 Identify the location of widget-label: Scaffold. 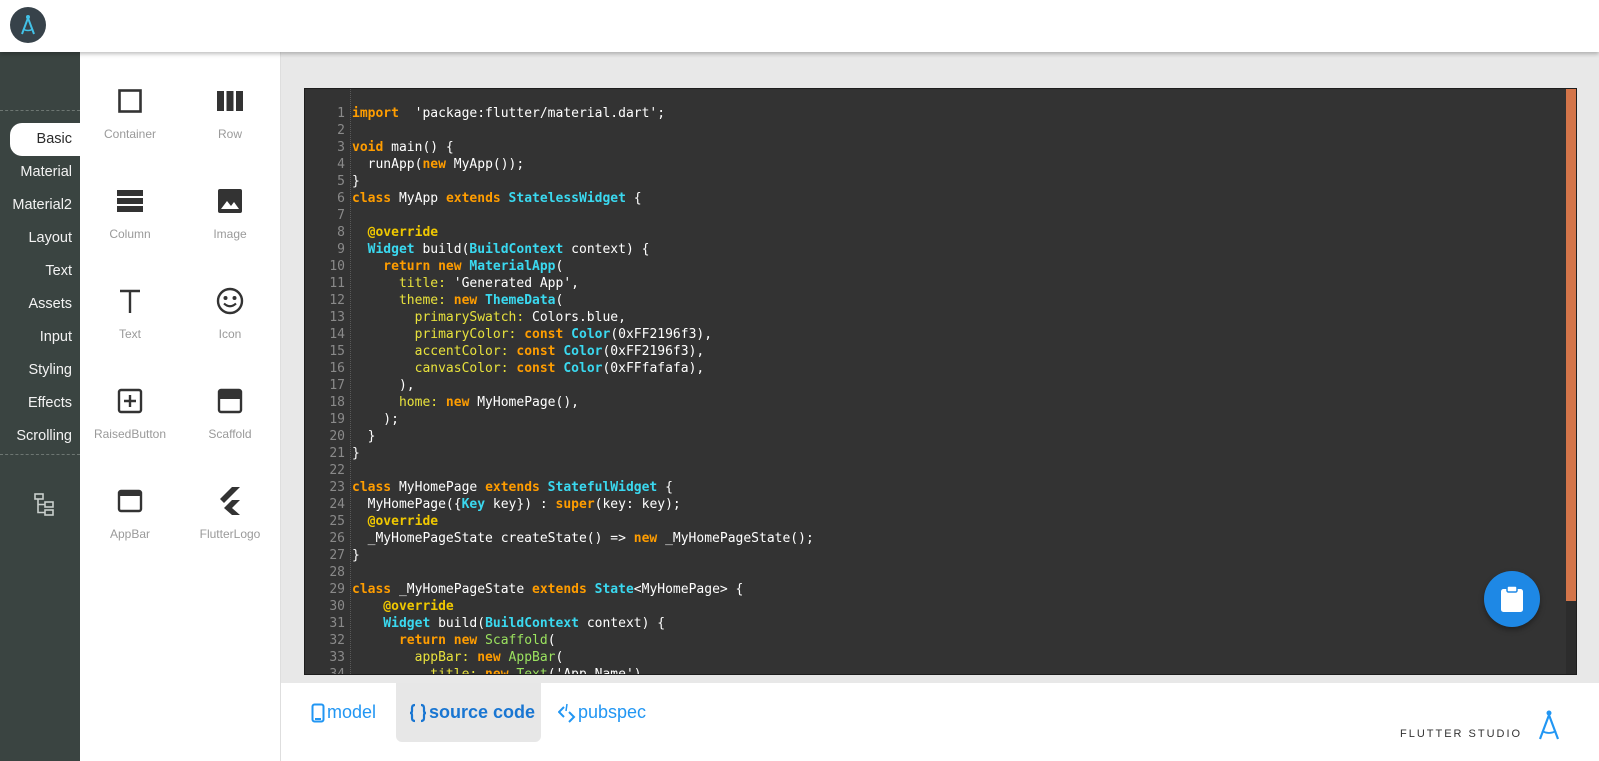
(230, 434).